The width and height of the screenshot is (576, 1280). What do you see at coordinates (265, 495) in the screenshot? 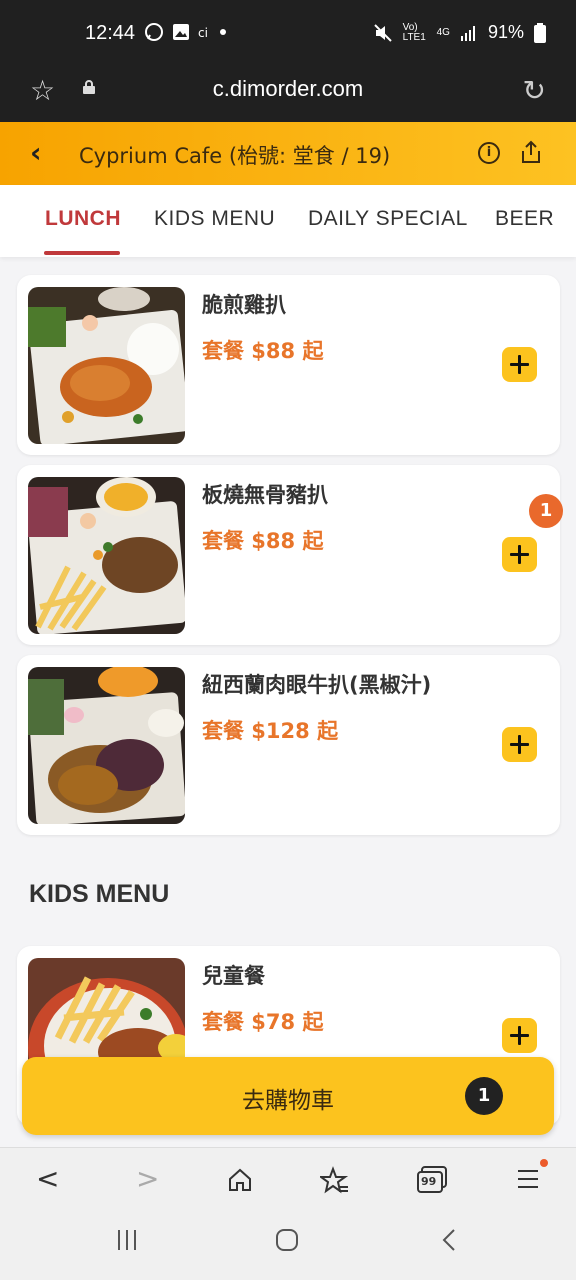
I see `dish-name: 板燒無骨豬扒` at bounding box center [265, 495].